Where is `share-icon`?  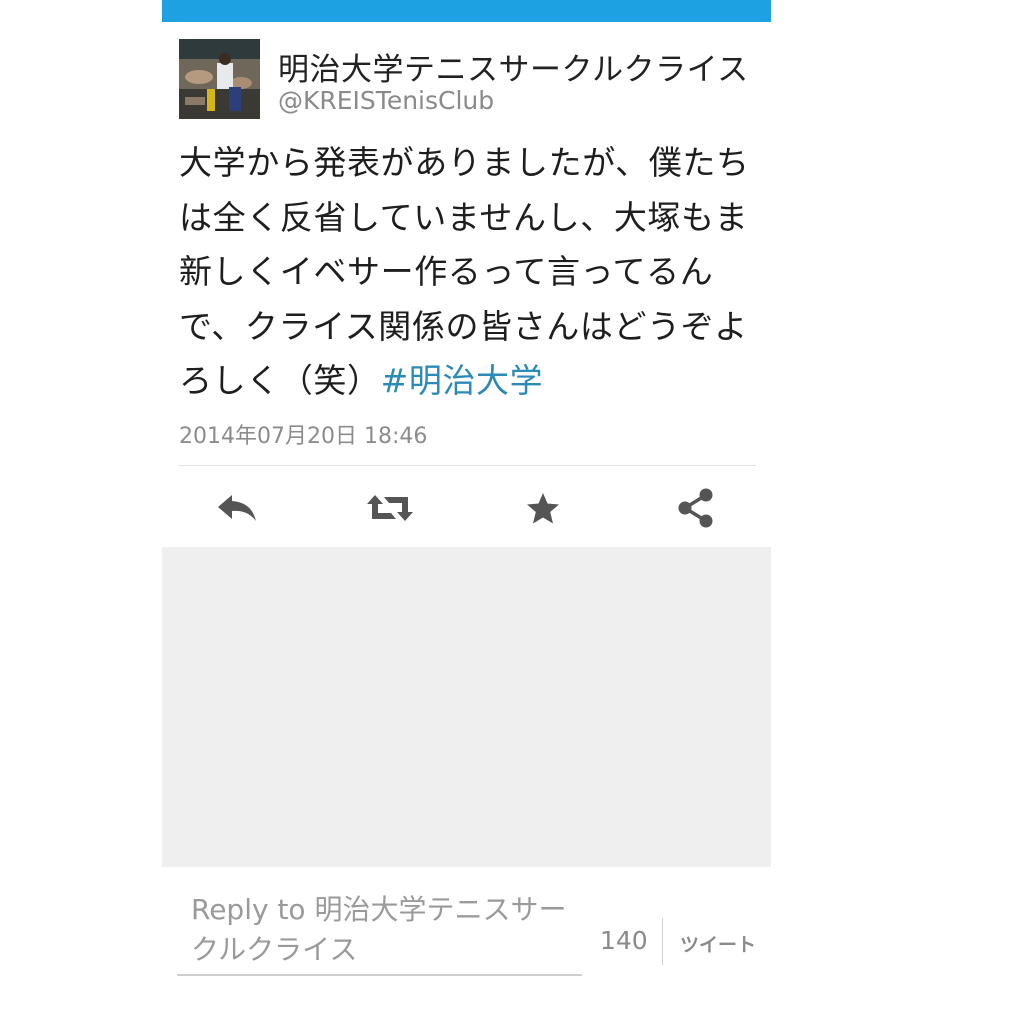 share-icon is located at coordinates (695, 508).